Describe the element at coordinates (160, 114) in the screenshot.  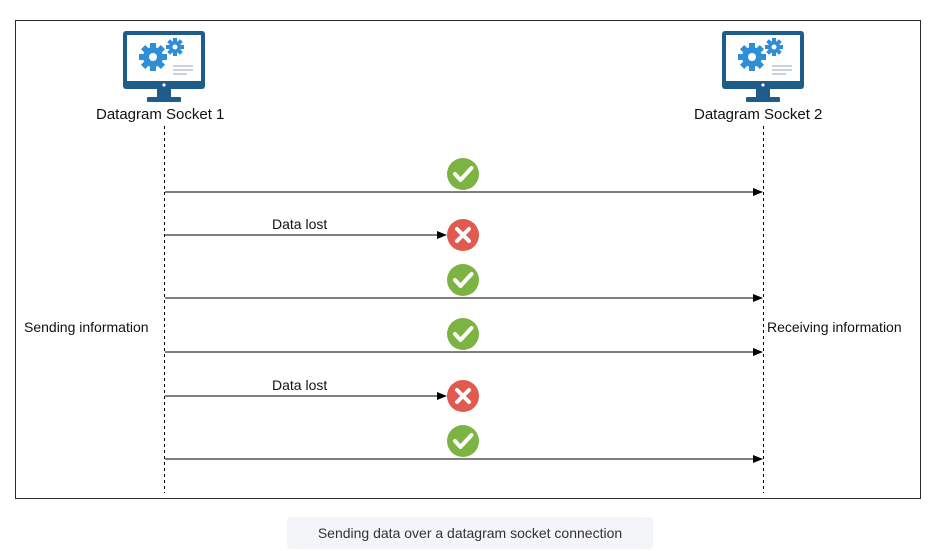
I see `socket-1-label: Datagram Socket 1` at that location.